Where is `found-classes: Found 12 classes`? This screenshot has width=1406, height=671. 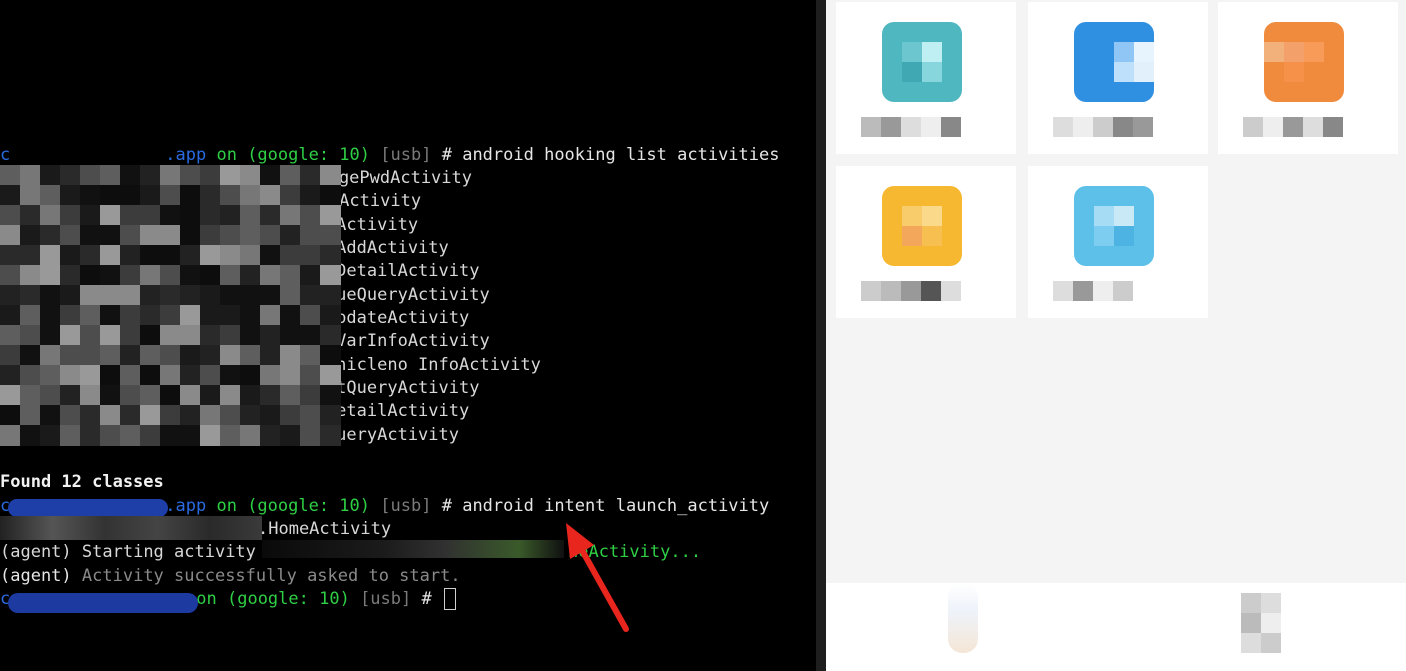 found-classes: Found 12 classes is located at coordinates (82, 482).